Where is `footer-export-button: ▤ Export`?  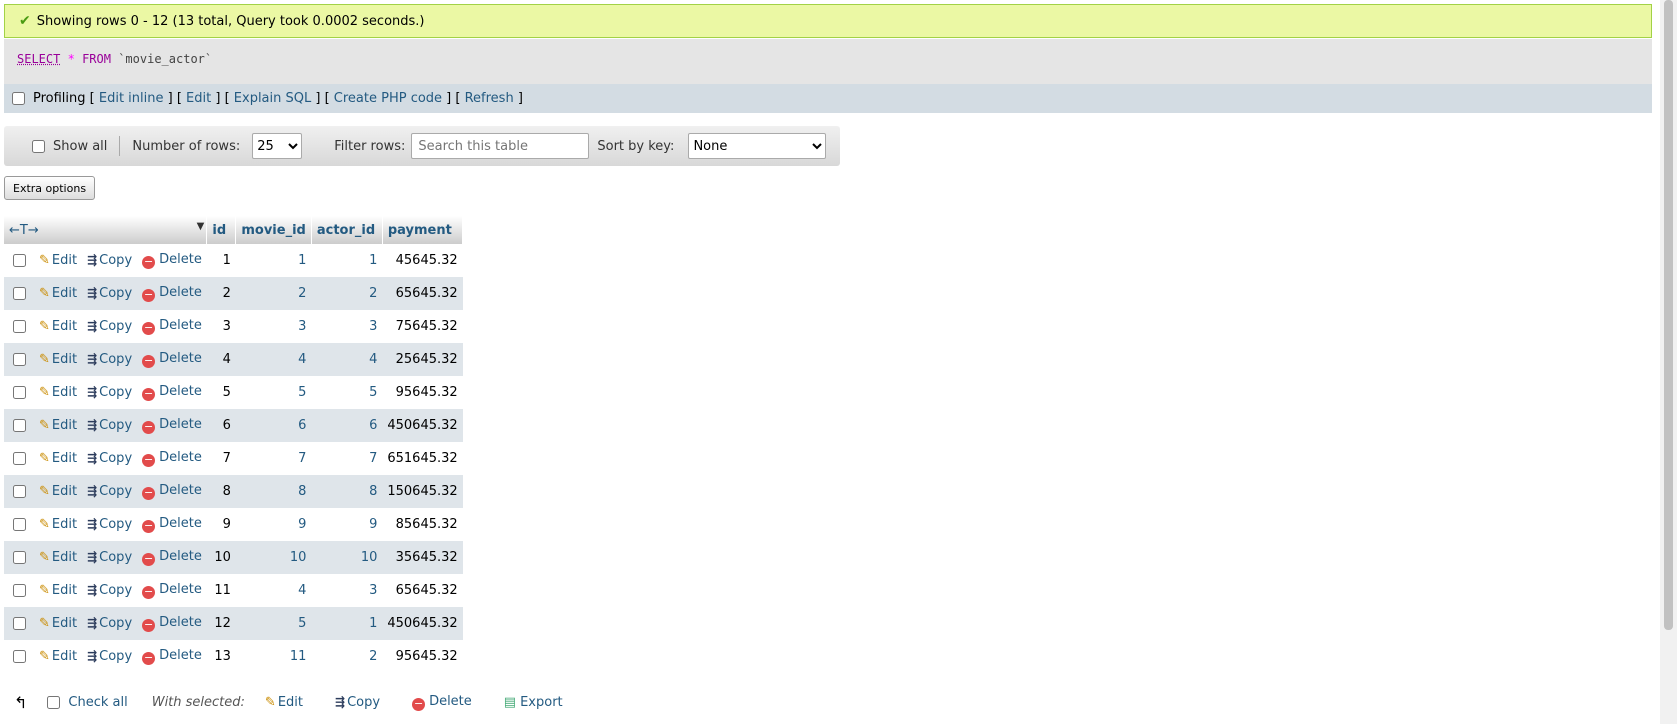
footer-export-button: ▤ Export is located at coordinates (533, 702).